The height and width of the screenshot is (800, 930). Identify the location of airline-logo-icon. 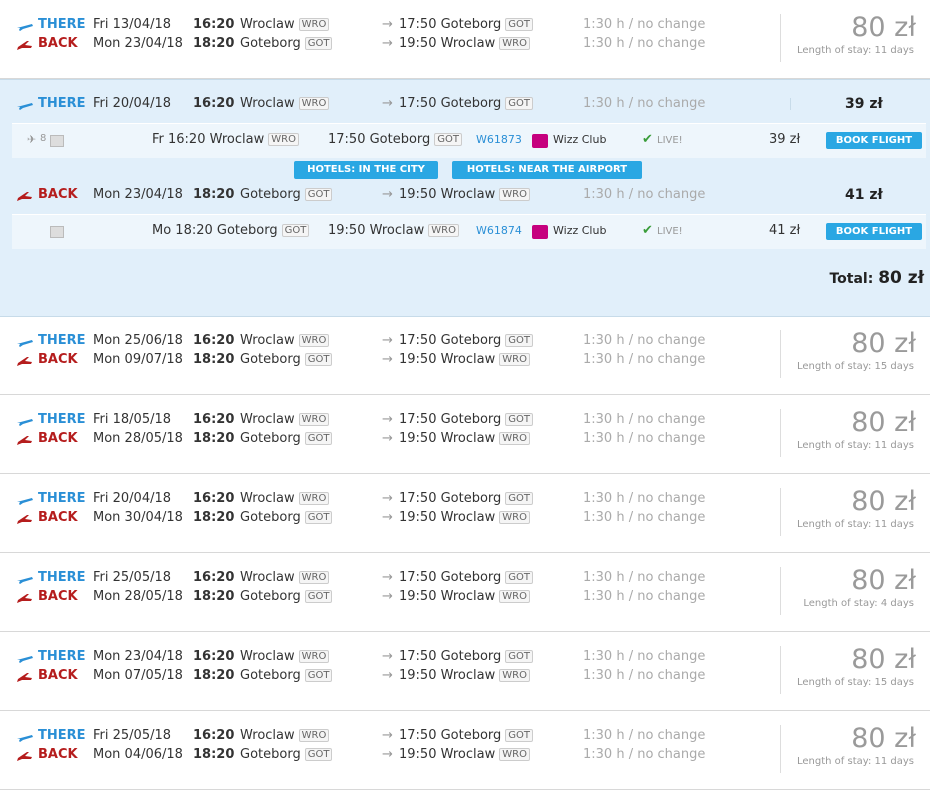
(540, 232).